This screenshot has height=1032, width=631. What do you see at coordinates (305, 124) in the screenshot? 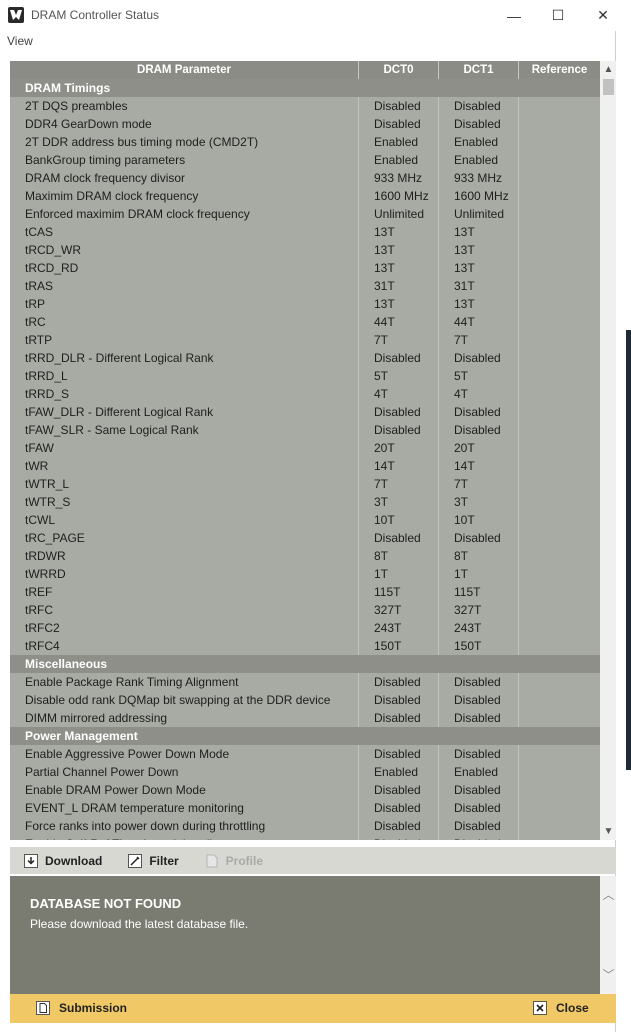
I see `table-row: DDR4 GearDown mode Disabled Disabled` at bounding box center [305, 124].